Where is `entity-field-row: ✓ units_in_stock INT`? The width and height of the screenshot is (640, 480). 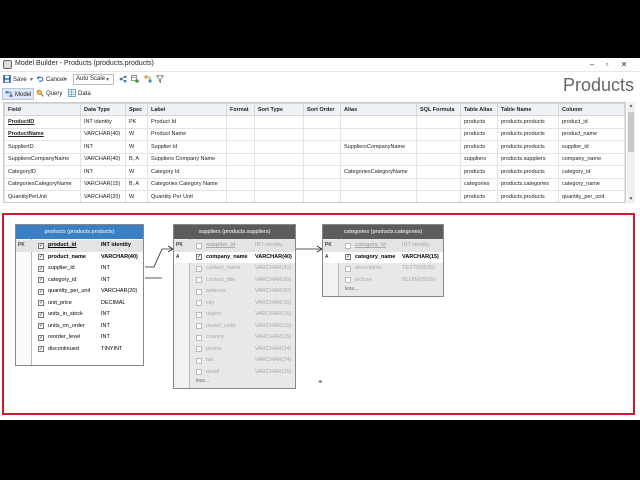 entity-field-row: ✓ units_in_stock INT is located at coordinates (79, 315).